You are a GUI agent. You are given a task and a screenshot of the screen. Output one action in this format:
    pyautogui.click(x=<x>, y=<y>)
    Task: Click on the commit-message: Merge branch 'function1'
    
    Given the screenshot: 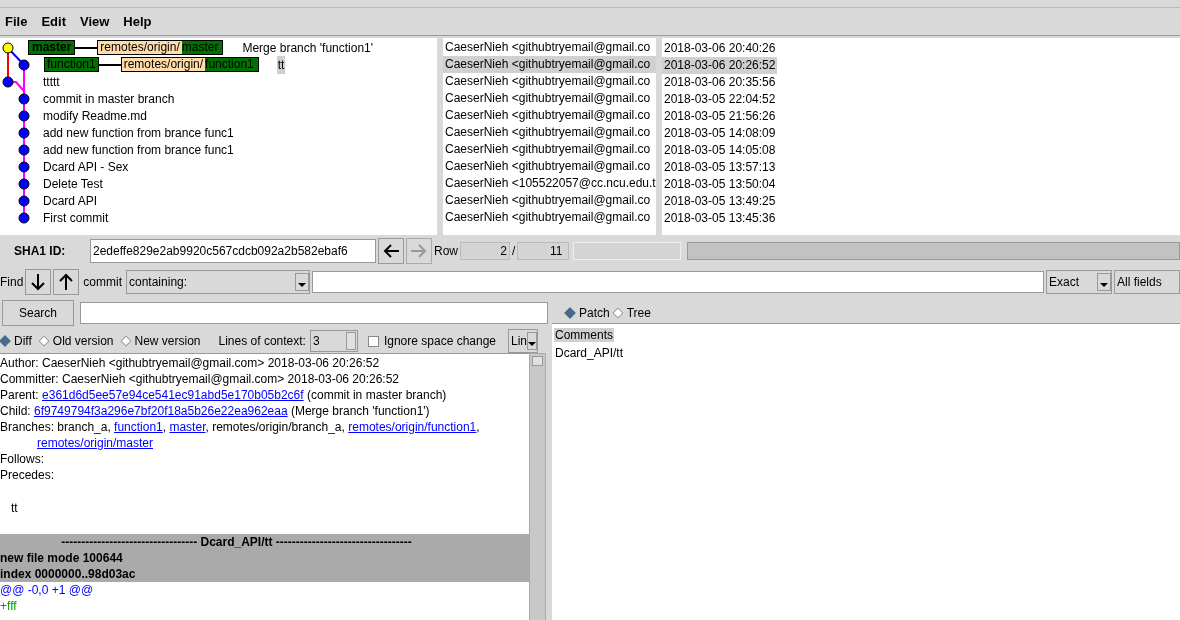 What is the action you would take?
    pyautogui.click(x=308, y=47)
    